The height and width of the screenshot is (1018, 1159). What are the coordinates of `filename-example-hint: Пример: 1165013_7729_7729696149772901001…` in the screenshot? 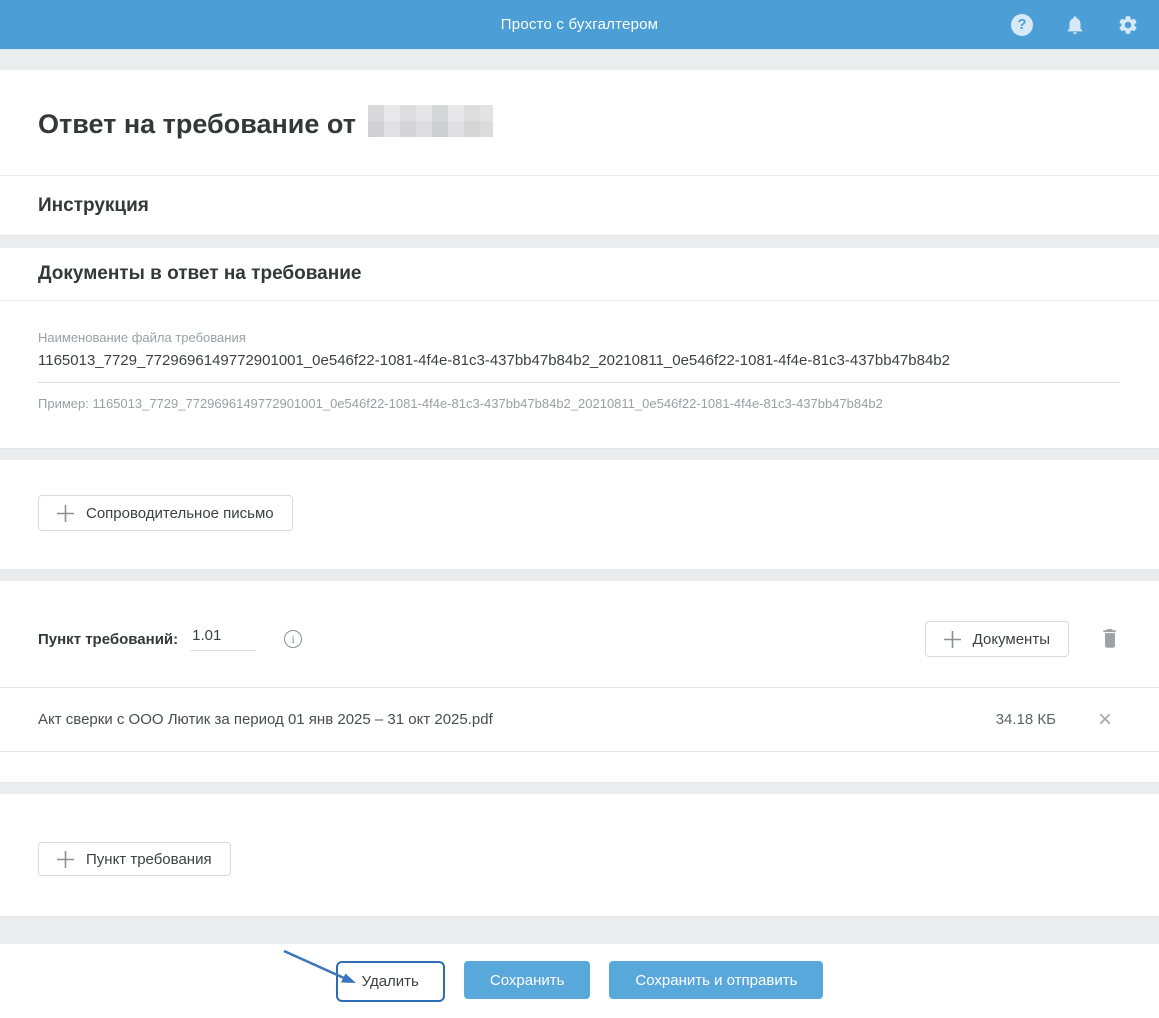 It's located at (460, 403).